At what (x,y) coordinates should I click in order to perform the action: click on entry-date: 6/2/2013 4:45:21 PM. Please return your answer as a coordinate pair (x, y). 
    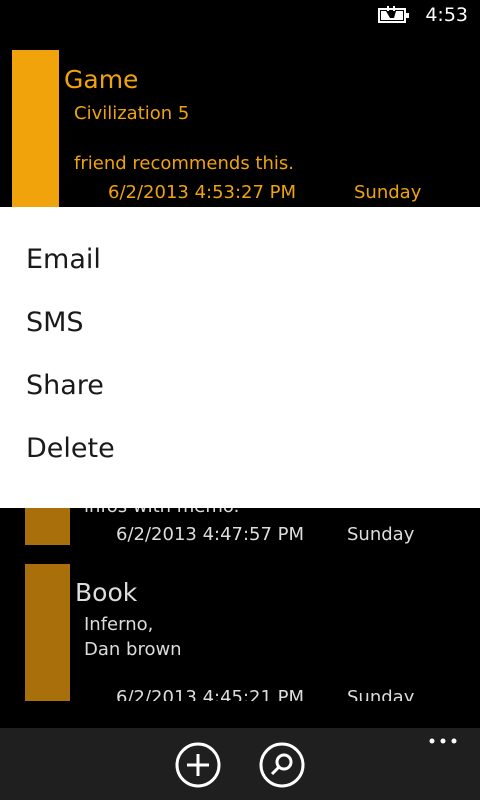
    Looking at the image, I should click on (210, 694).